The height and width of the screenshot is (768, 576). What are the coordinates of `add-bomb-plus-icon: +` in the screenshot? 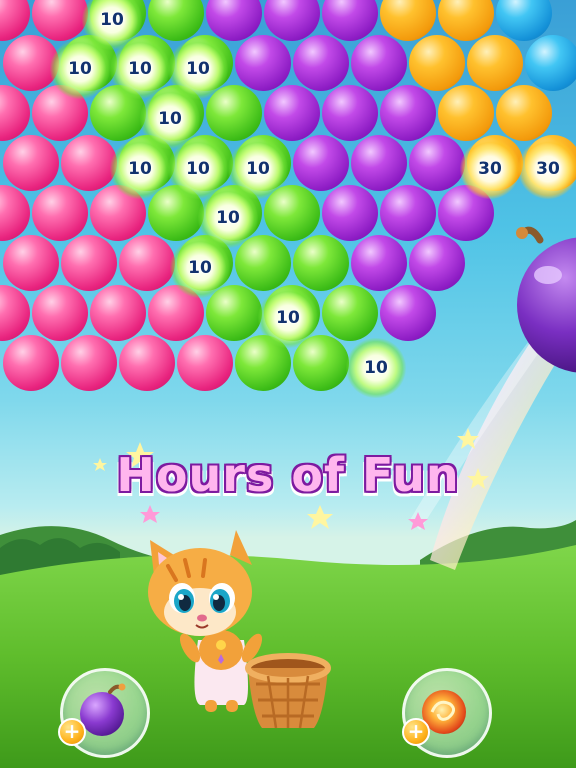 It's located at (72, 732).